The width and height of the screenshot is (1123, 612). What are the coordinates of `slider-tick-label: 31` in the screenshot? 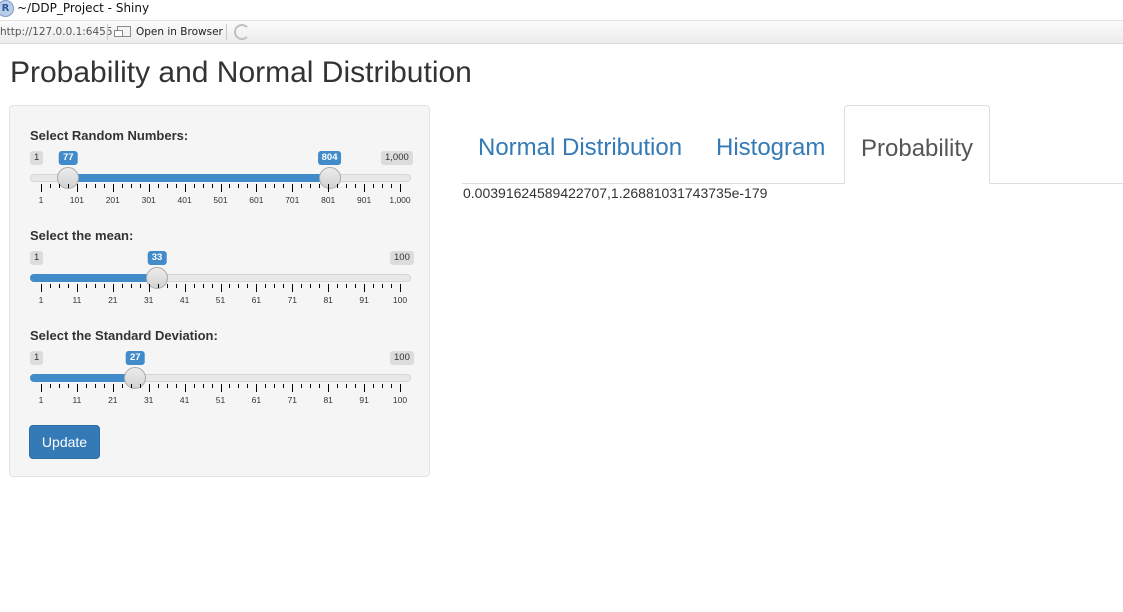 It's located at (148, 300).